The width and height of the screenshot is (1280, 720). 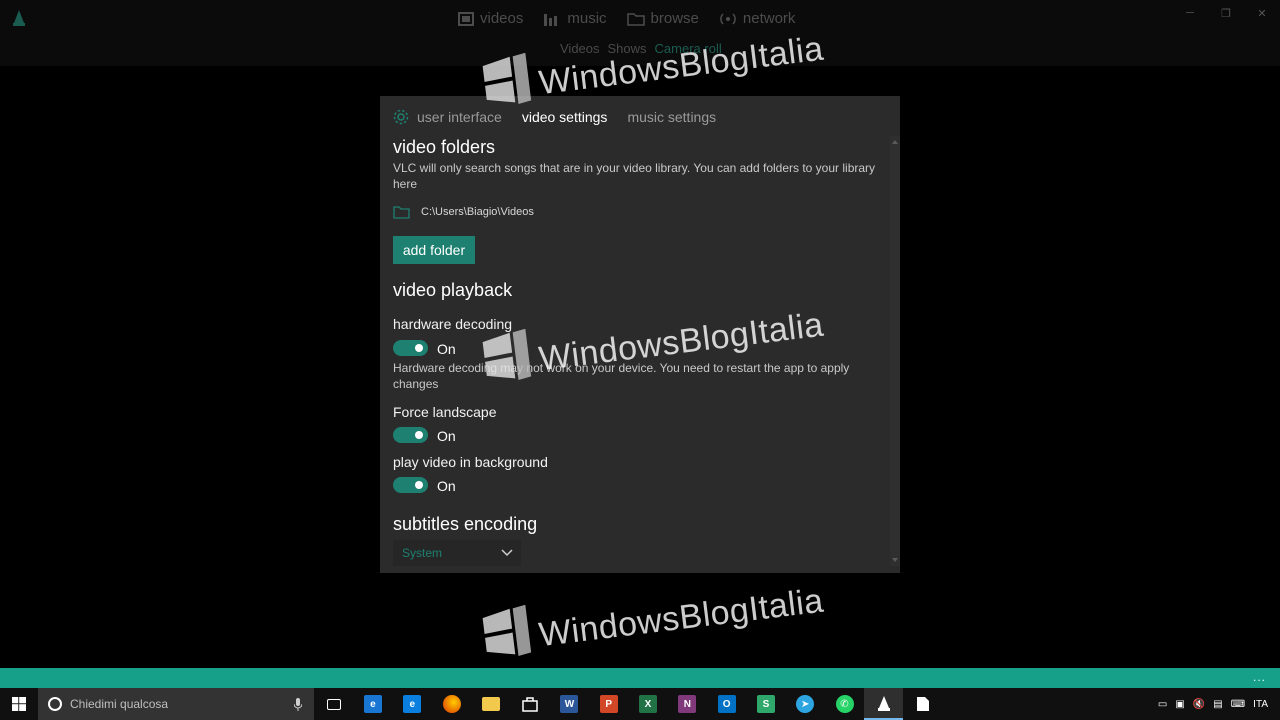 I want to click on firefox-icon, so click(x=451, y=704).